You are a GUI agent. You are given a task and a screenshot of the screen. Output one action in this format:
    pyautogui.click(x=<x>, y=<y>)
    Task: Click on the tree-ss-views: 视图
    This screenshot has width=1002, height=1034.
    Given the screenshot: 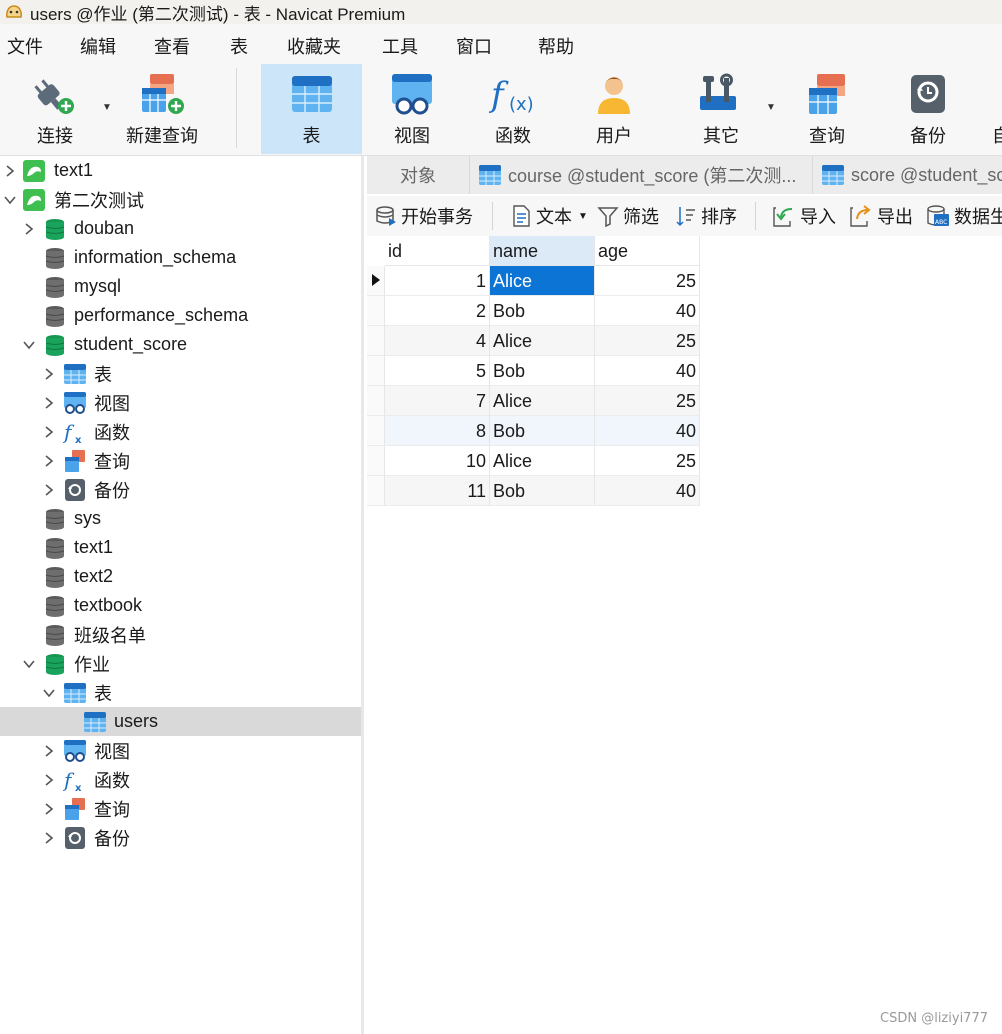 What is the action you would take?
    pyautogui.click(x=180, y=402)
    